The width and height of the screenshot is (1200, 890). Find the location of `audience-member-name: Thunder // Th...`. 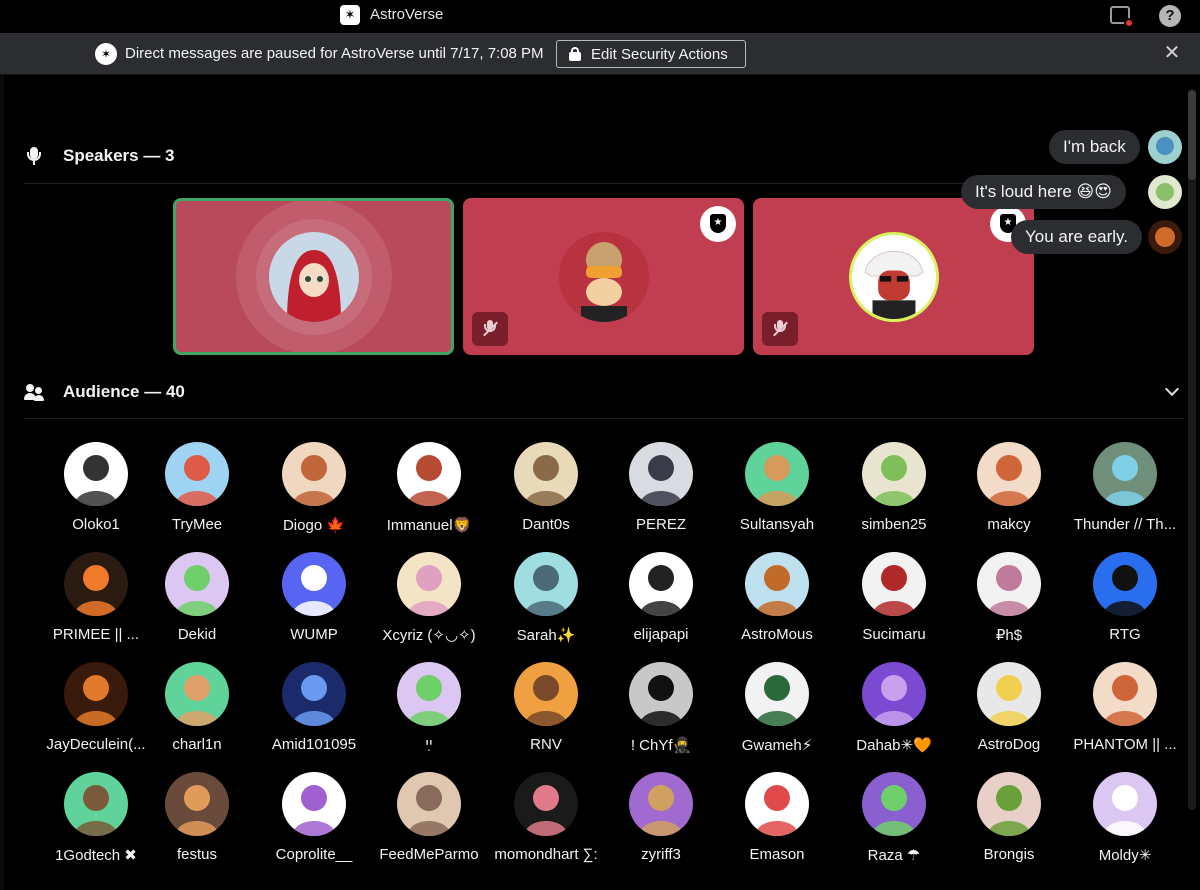

audience-member-name: Thunder // Th... is located at coordinates (1125, 524).